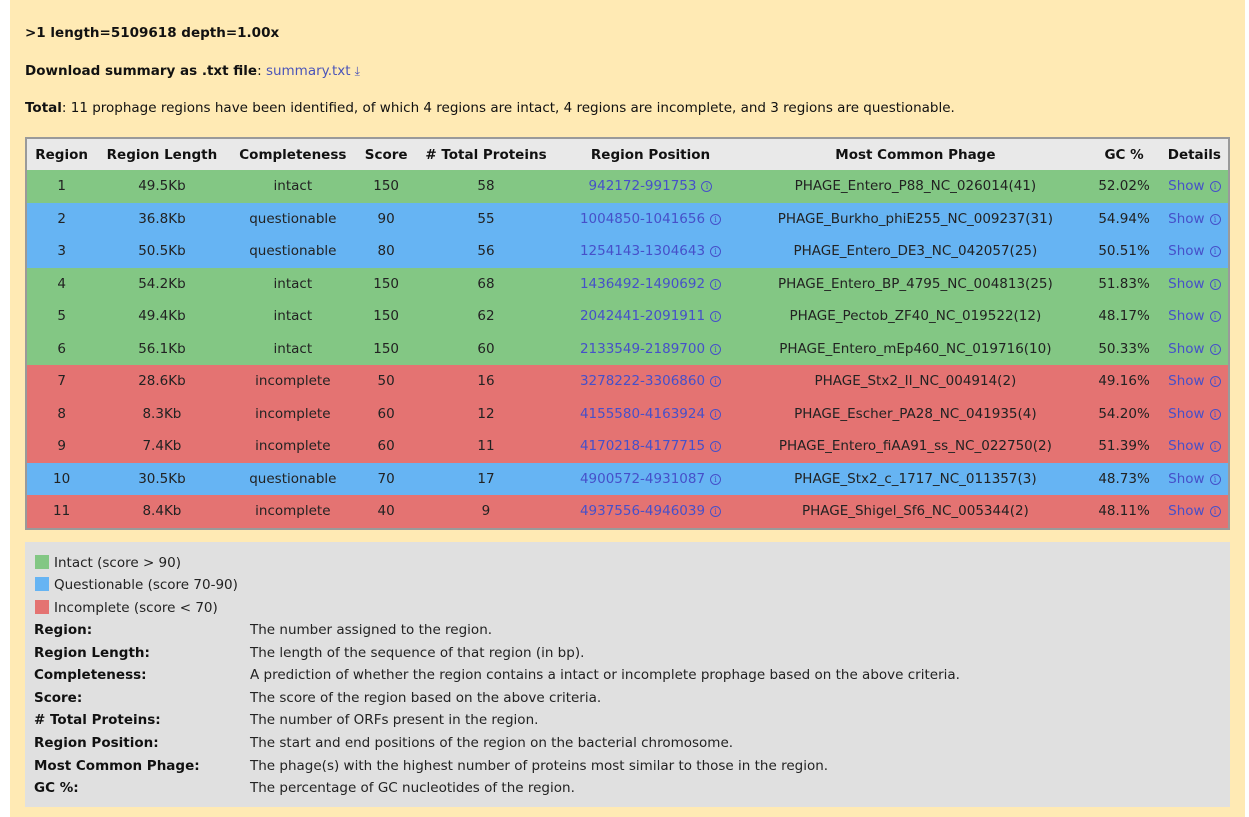 The image size is (1249, 817). What do you see at coordinates (642, 414) in the screenshot?
I see `region-position-link: 4155580-4163924` at bounding box center [642, 414].